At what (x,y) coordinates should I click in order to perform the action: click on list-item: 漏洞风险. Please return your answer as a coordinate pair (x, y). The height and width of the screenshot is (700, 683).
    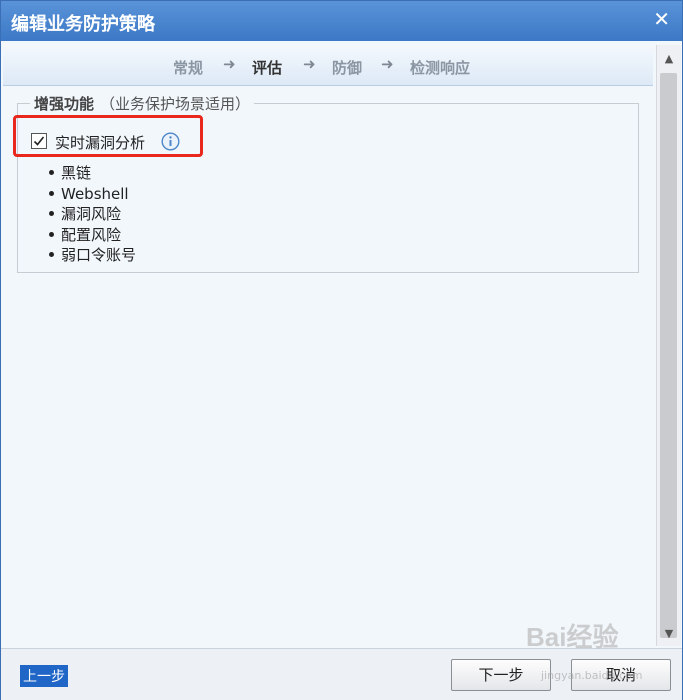
    Looking at the image, I should click on (92, 214).